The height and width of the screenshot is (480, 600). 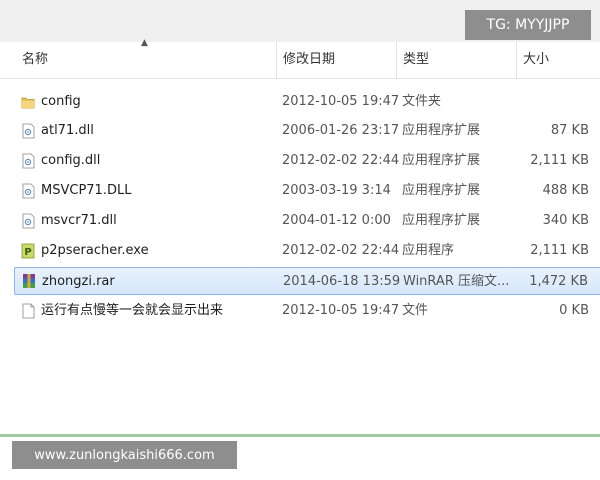 What do you see at coordinates (28, 311) in the screenshot?
I see `blank-file-icon` at bounding box center [28, 311].